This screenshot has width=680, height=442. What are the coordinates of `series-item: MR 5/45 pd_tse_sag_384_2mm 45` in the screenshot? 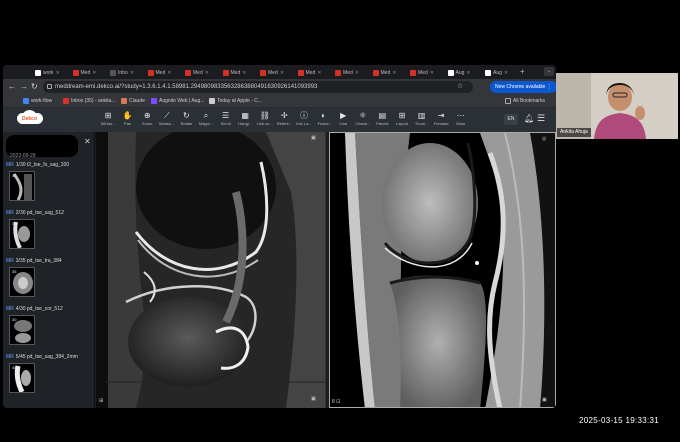 It's located at (49, 377).